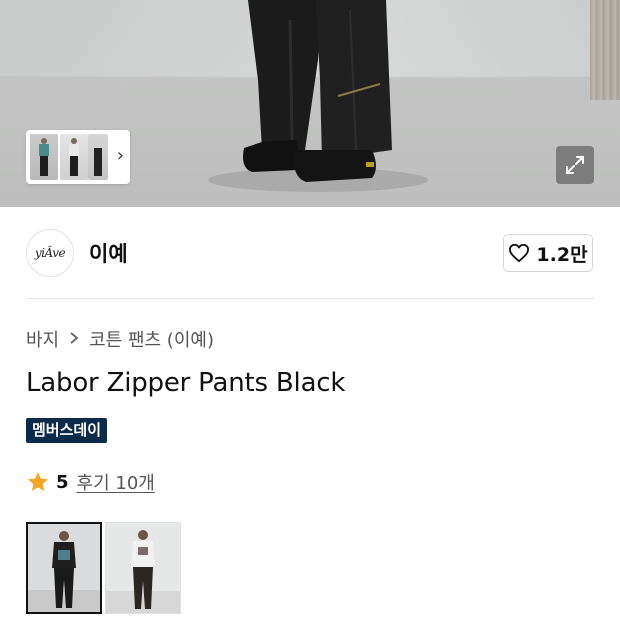  I want to click on breadcrumb-item-subcategory: 코튼 팬츠 (이예), so click(151, 339).